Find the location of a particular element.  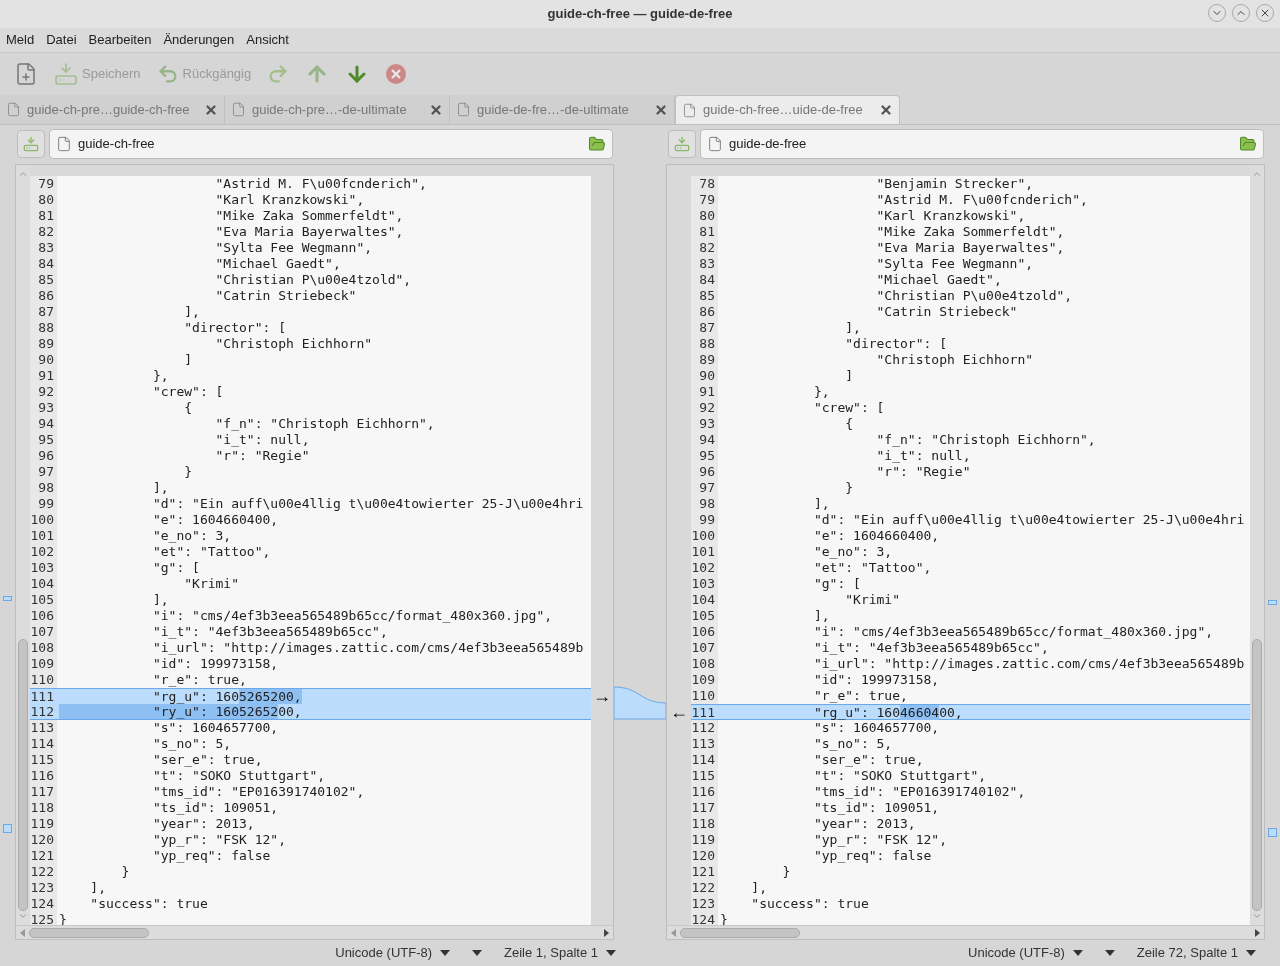

line-number: 107 is located at coordinates (704, 648).